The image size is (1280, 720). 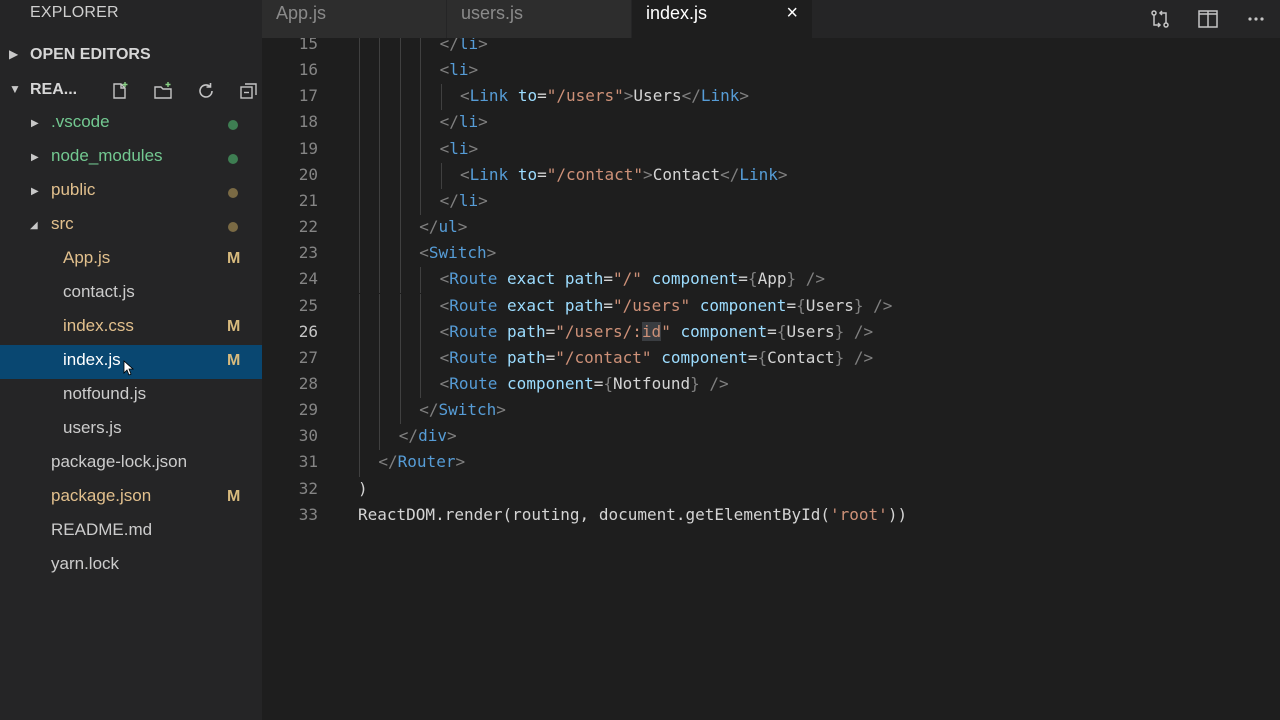 What do you see at coordinates (233, 193) in the screenshot?
I see `git-status-dot` at bounding box center [233, 193].